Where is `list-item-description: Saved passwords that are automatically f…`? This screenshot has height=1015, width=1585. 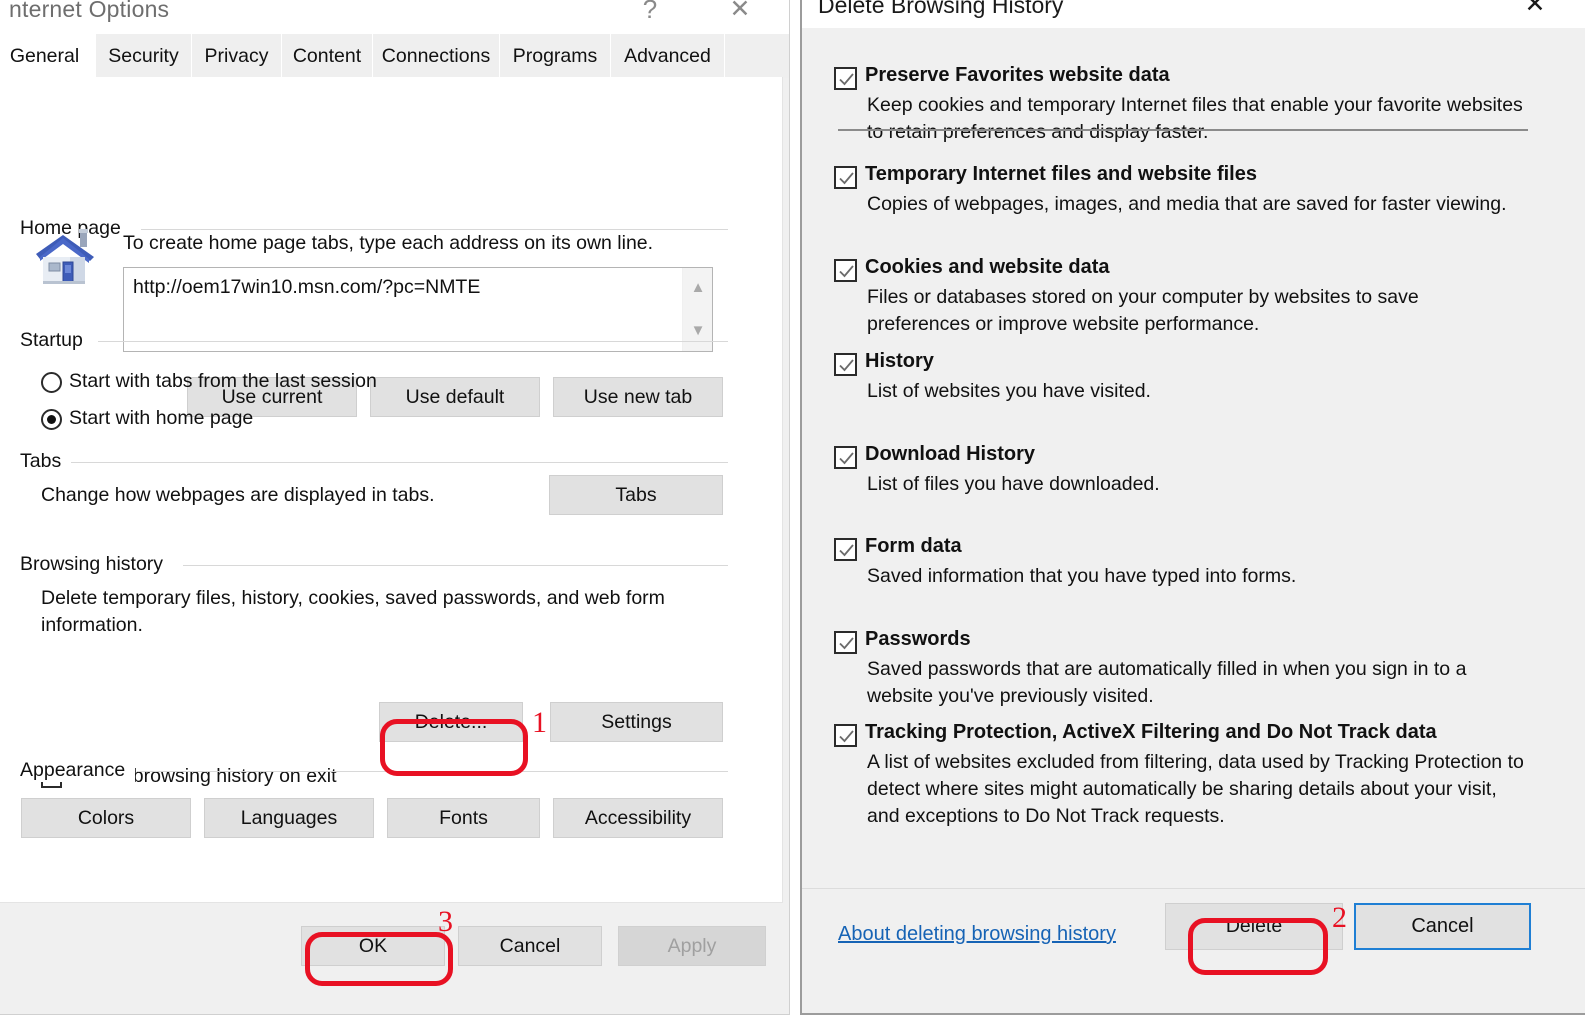
list-item-description: Saved passwords that are automatically f… is located at coordinates (1167, 682).